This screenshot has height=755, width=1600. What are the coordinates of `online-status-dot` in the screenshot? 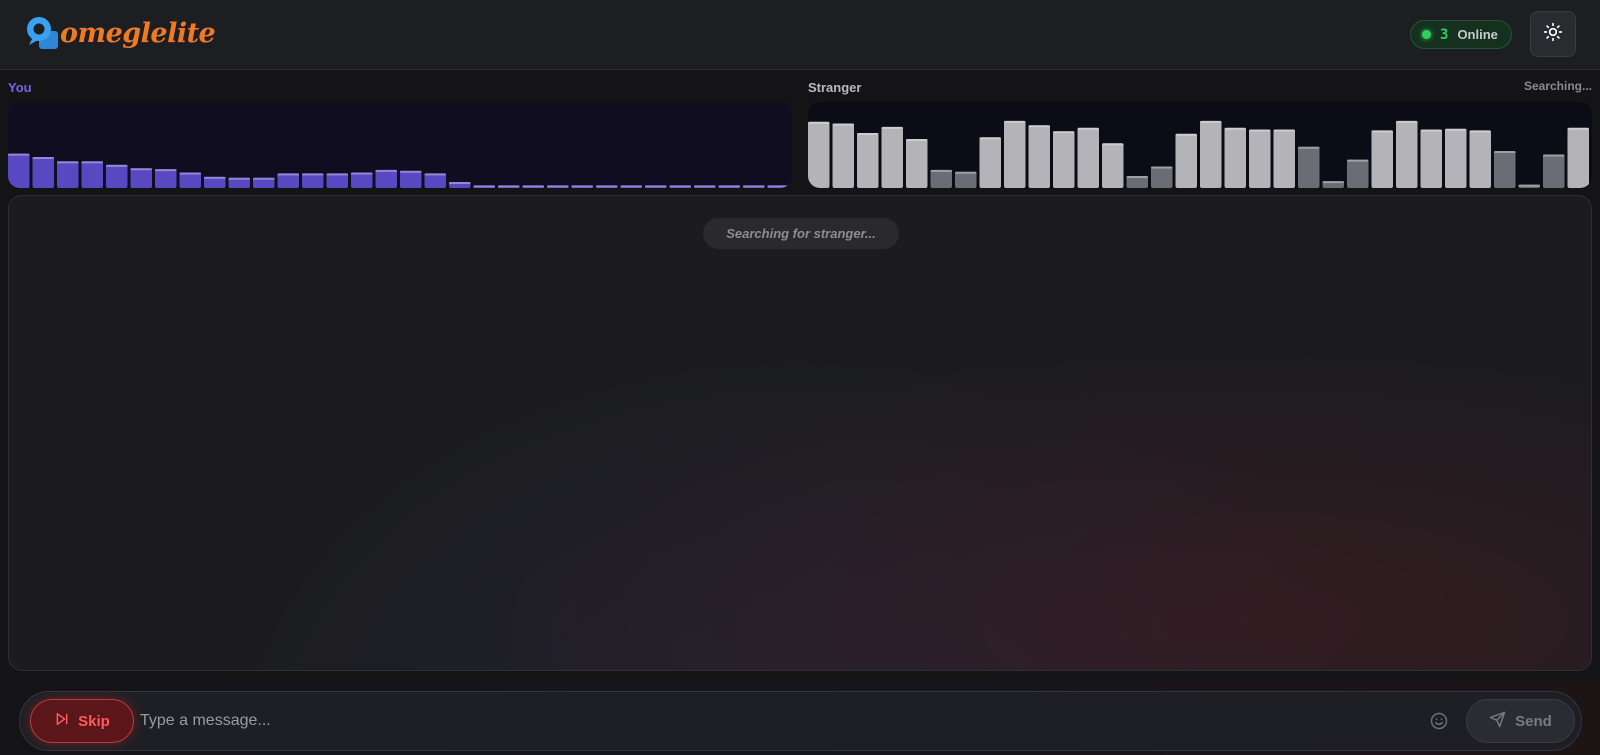 It's located at (1426, 34).